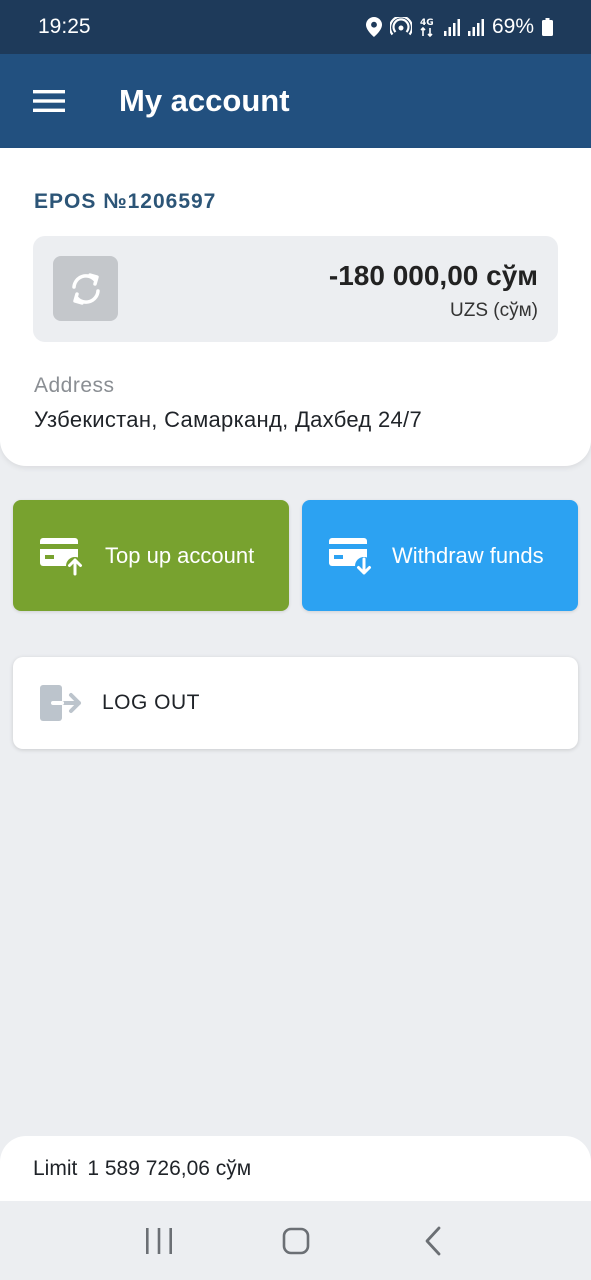  Describe the element at coordinates (62, 556) in the screenshot. I see `card-upload-icon` at that location.